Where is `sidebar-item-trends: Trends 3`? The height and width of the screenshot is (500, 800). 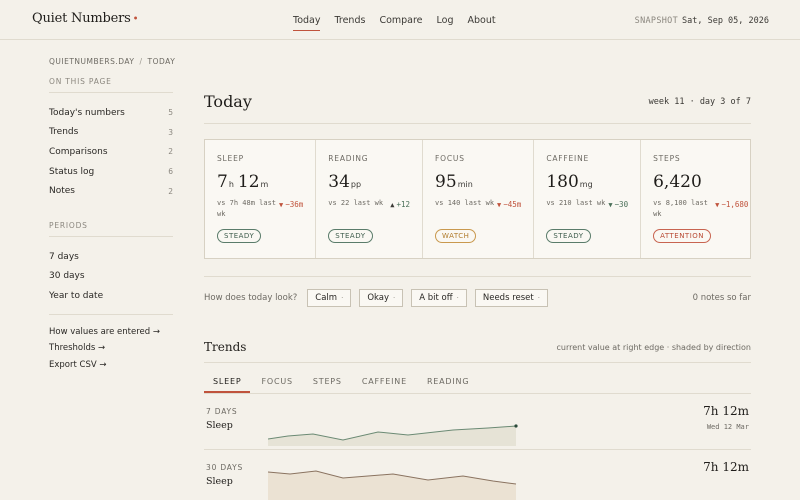
sidebar-item-trends: Trends 3 is located at coordinates (111, 133).